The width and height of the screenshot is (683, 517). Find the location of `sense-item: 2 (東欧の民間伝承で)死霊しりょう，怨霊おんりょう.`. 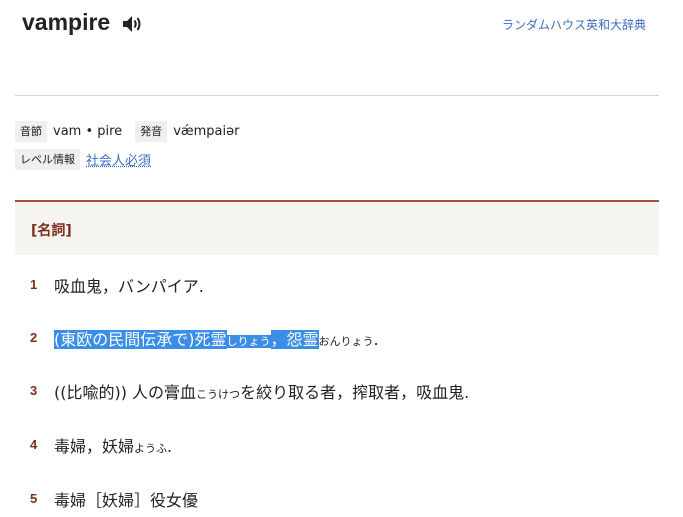

sense-item: 2 (東欧の民間伝承で)死霊しりょう，怨霊おんりょう. is located at coordinates (204, 341).